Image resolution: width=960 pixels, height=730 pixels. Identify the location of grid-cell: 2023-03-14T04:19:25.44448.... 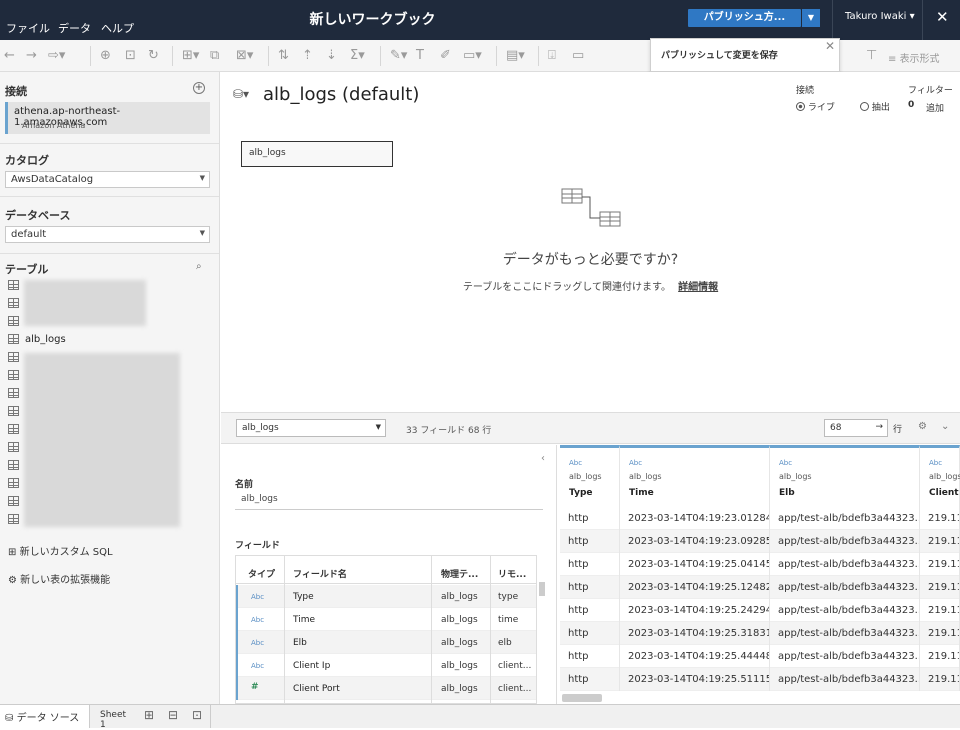
(695, 656).